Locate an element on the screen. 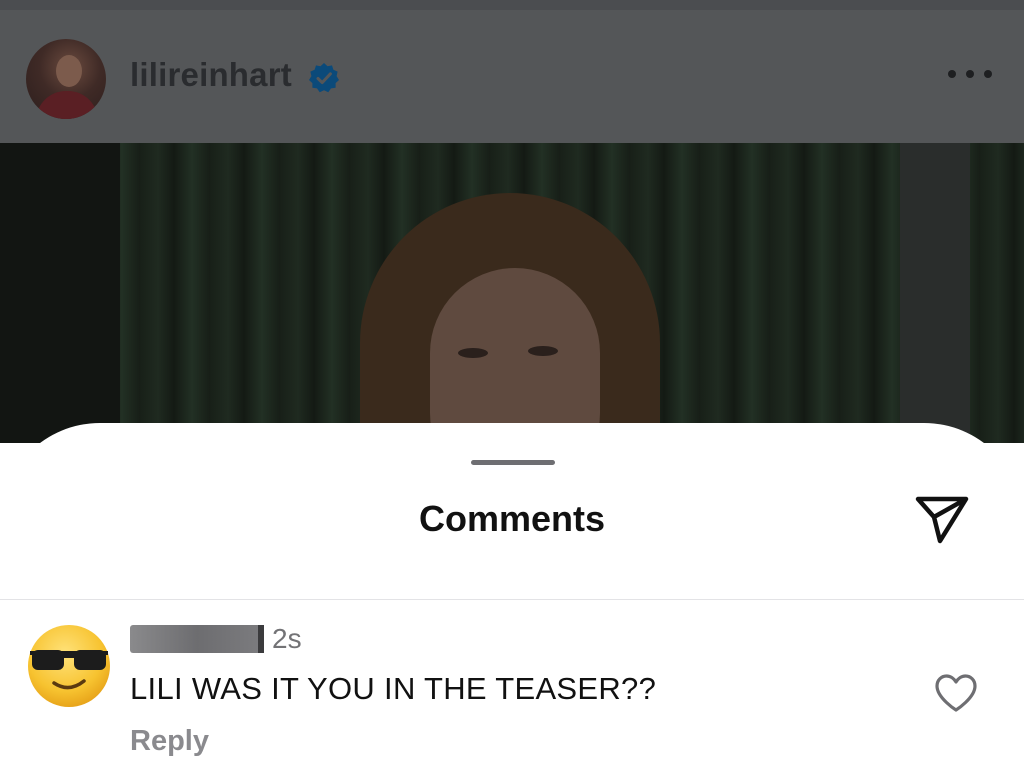 The height and width of the screenshot is (782, 1024). paper-plane-icon is located at coordinates (942, 520).